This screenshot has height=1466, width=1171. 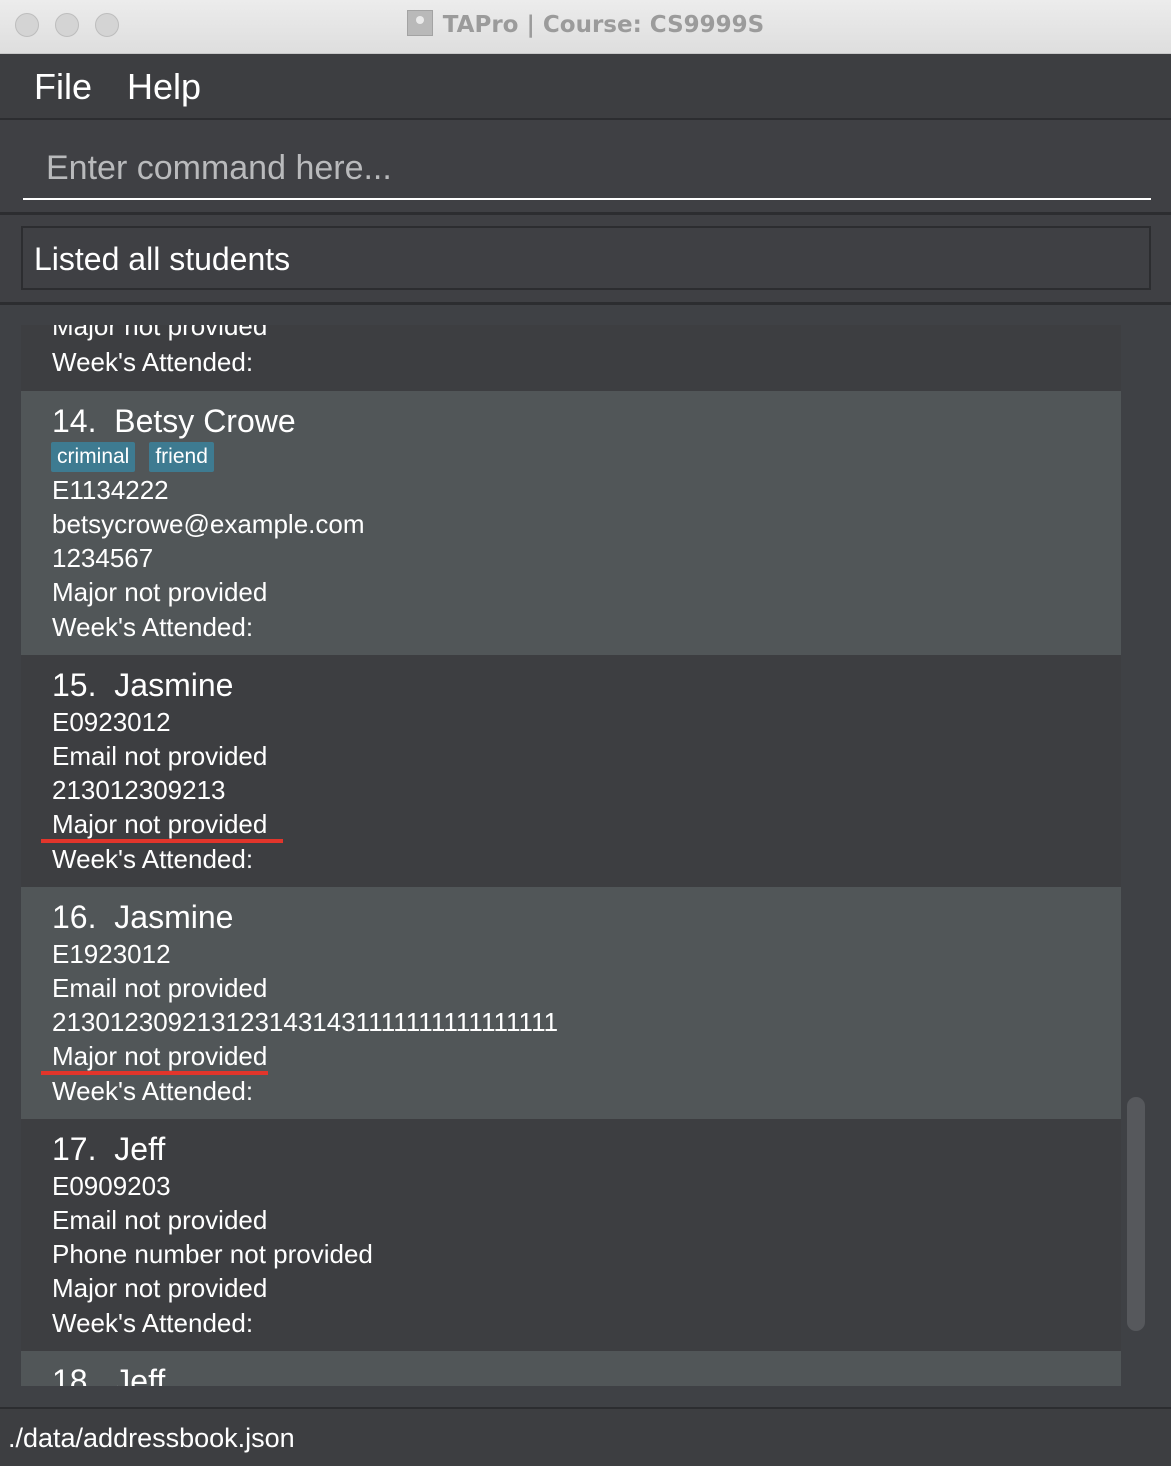 What do you see at coordinates (111, 722) in the screenshot?
I see `student-id: E0923012` at bounding box center [111, 722].